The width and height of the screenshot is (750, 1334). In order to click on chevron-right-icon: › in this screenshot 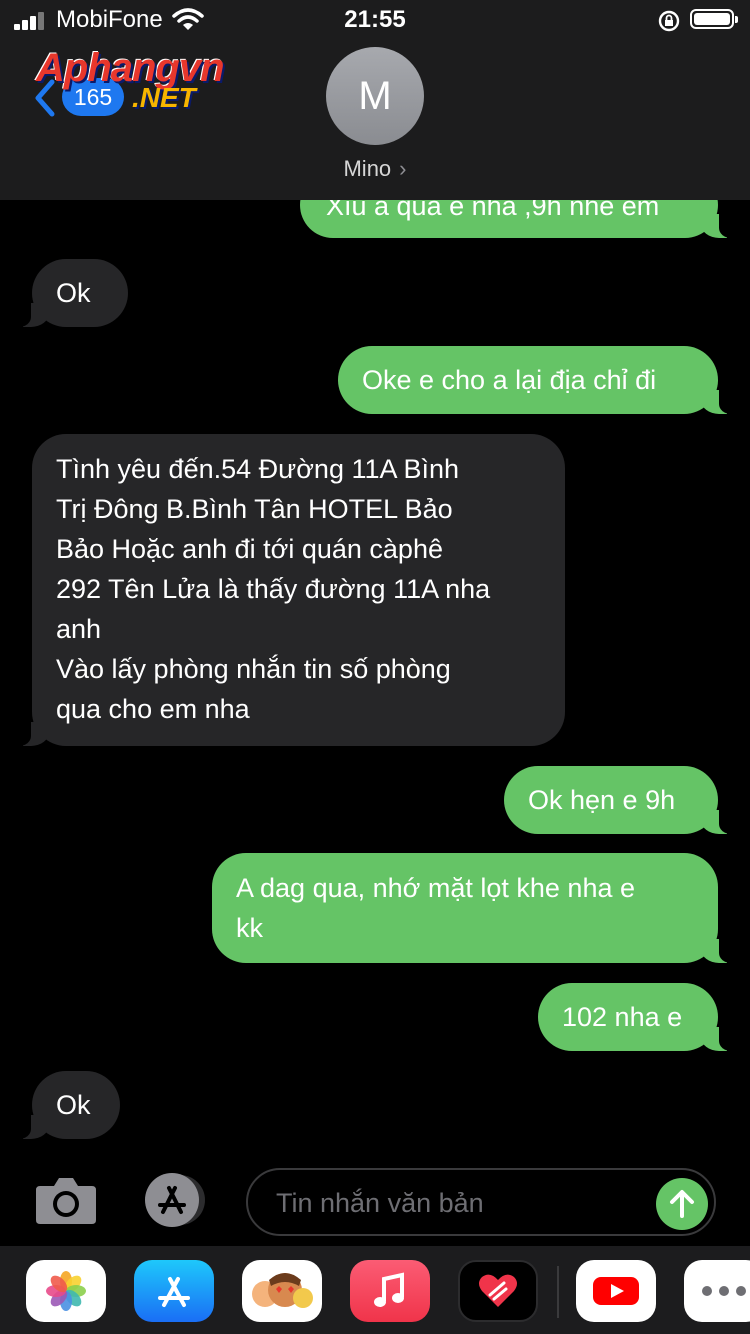, I will do `click(403, 168)`.